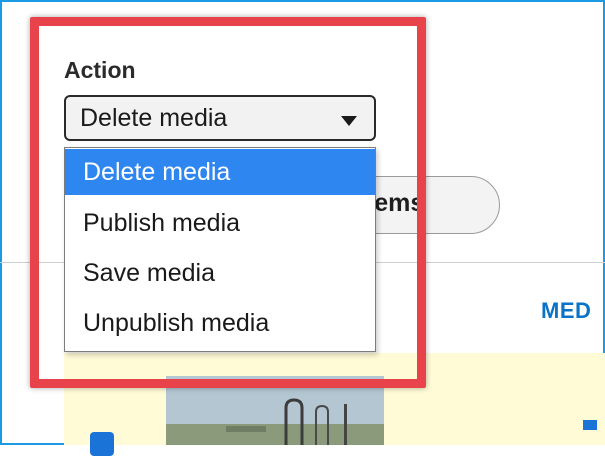 This screenshot has width=605, height=456. What do you see at coordinates (220, 323) in the screenshot?
I see `option-unpublish-media: Unpublish media` at bounding box center [220, 323].